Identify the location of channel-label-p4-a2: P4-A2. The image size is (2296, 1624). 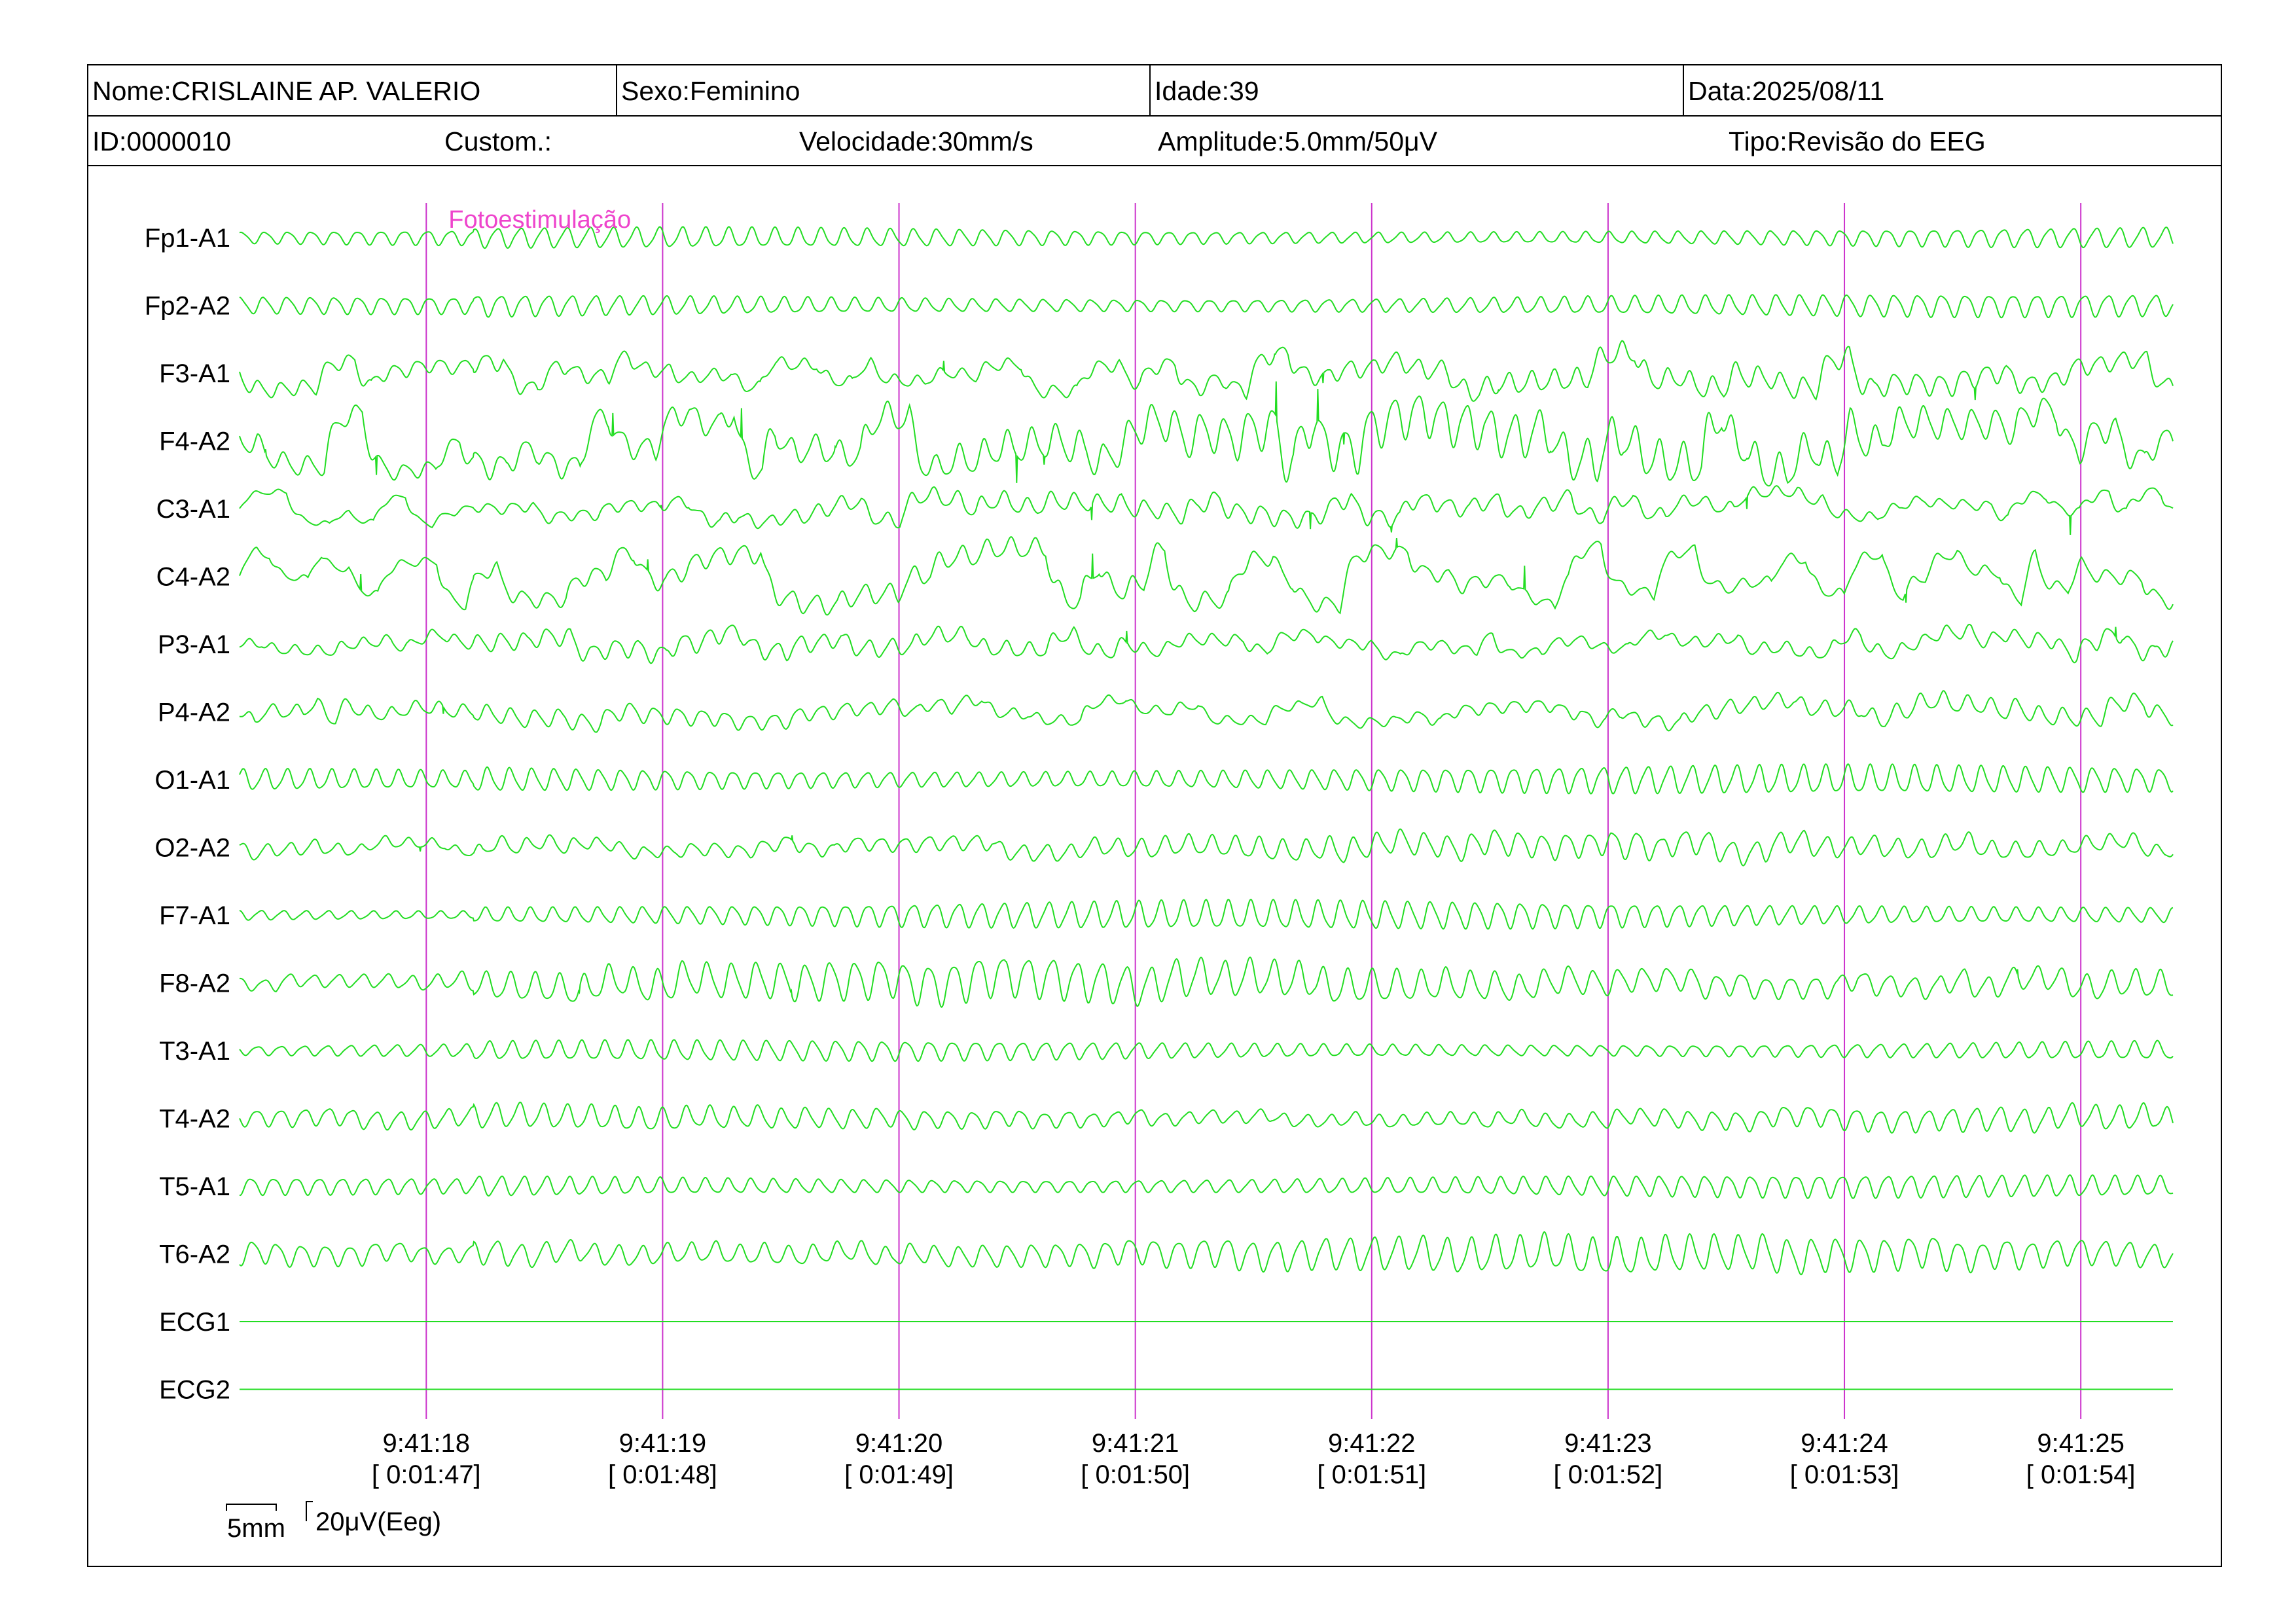
(194, 712).